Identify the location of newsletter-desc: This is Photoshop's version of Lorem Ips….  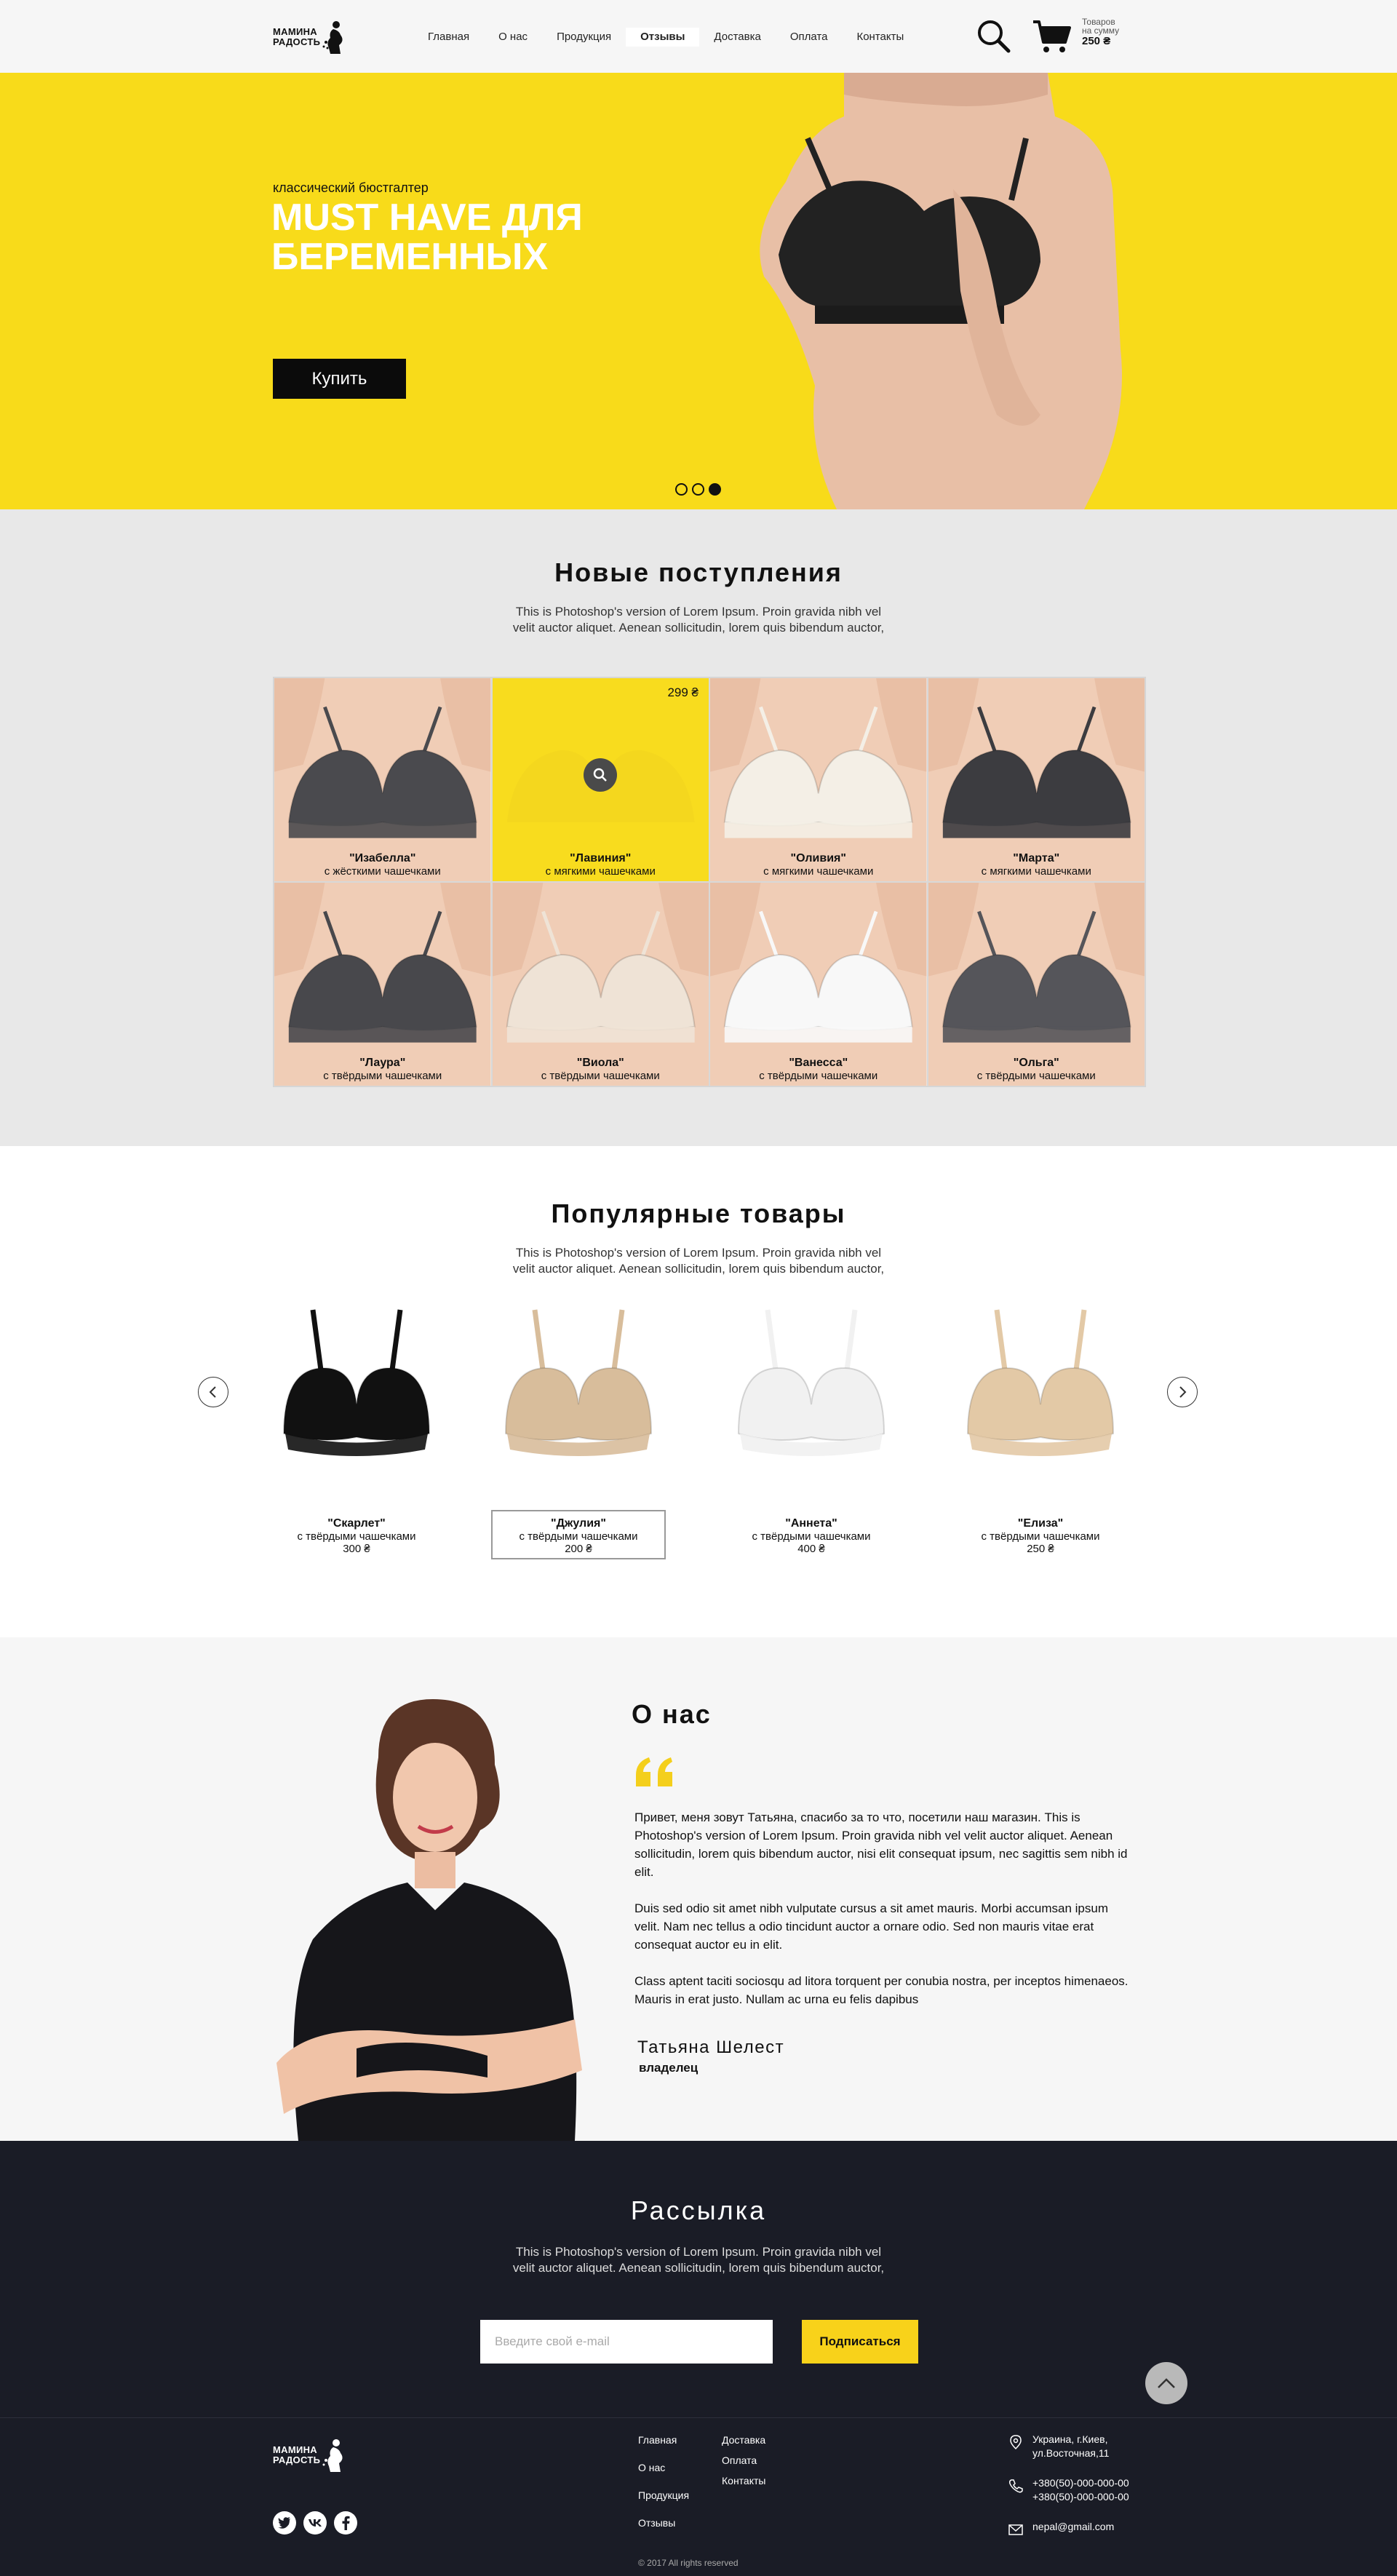
(699, 2260).